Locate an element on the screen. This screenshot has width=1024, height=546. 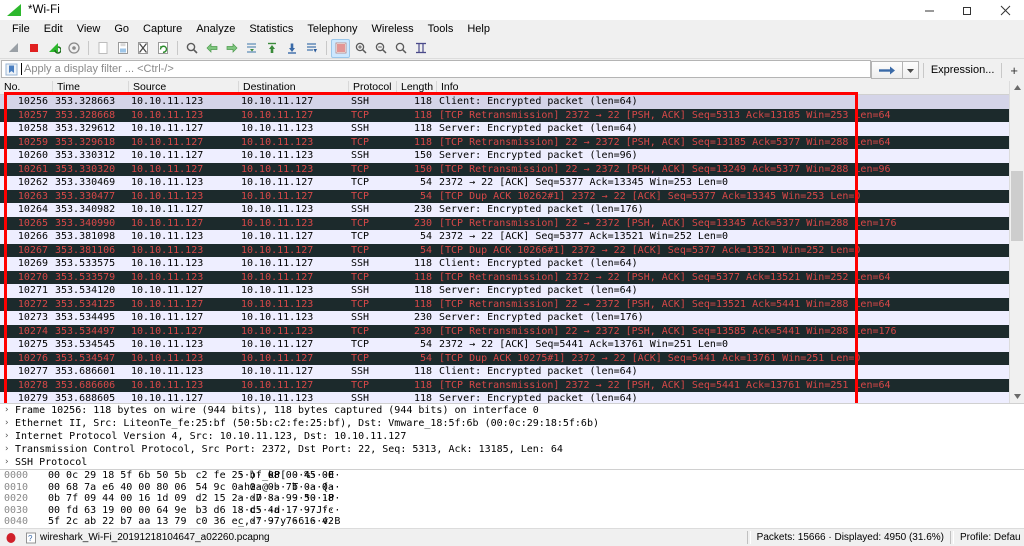
go-to-last-icon is located at coordinates (291, 48).